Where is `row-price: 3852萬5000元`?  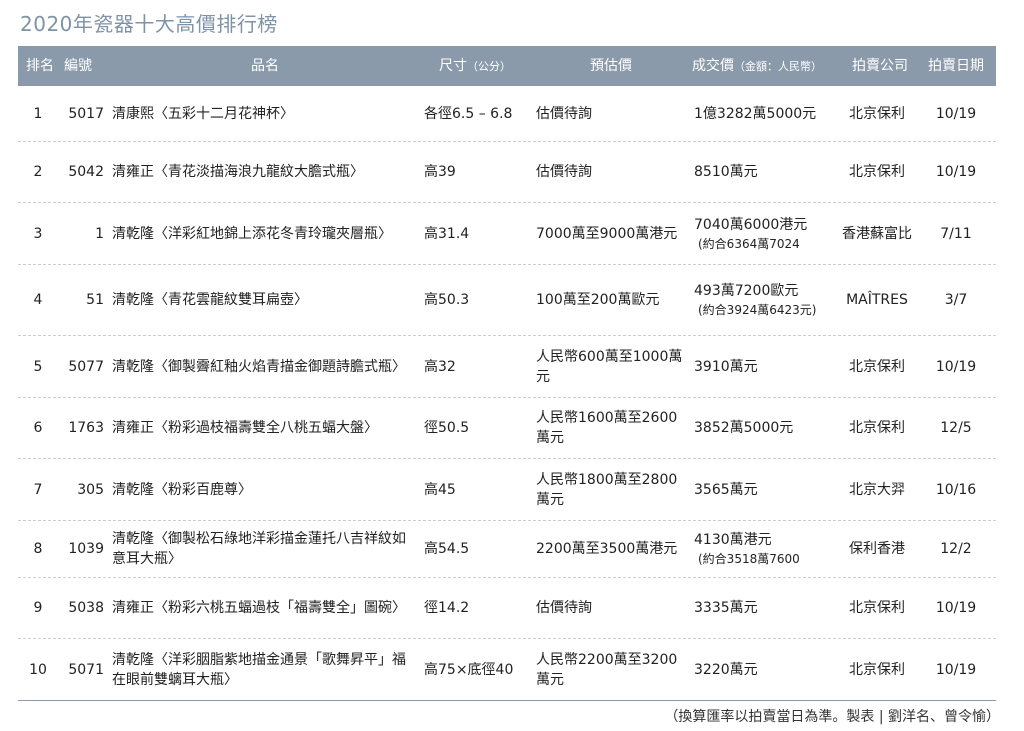 row-price: 3852萬5000元 is located at coordinates (764, 428).